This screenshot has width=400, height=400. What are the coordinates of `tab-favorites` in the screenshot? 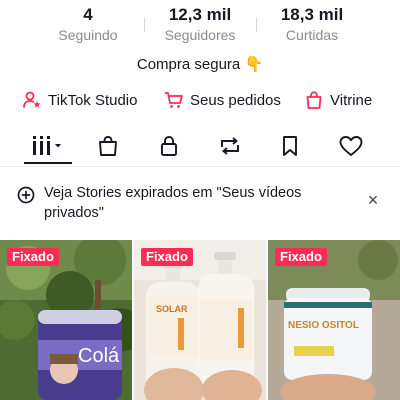 It's located at (290, 146).